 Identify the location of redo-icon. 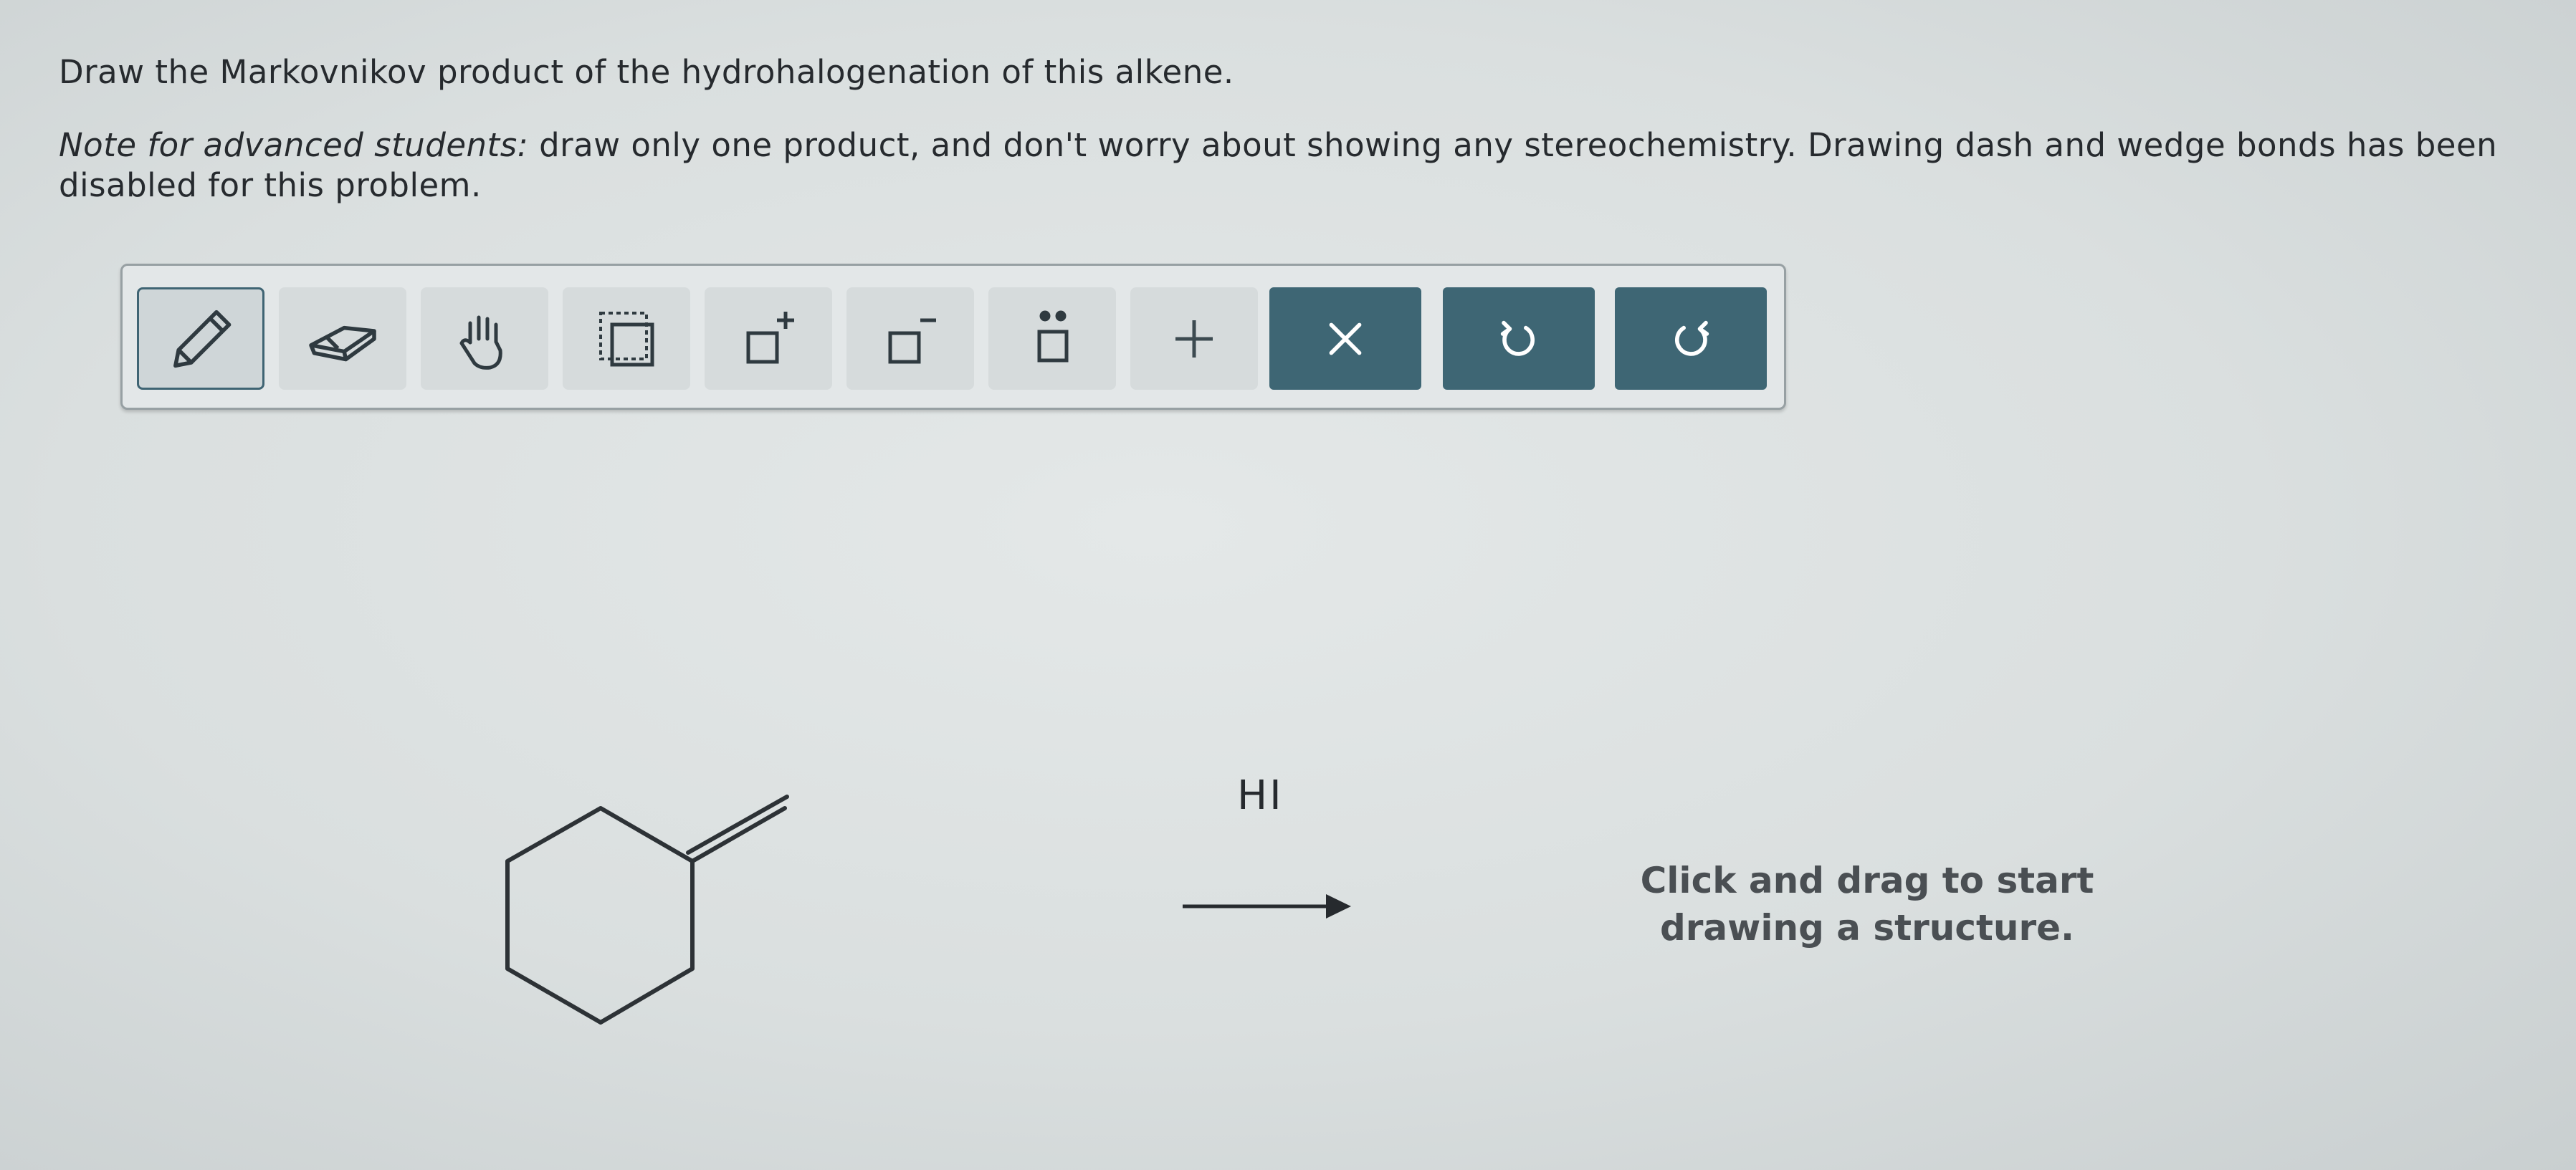
(1692, 338).